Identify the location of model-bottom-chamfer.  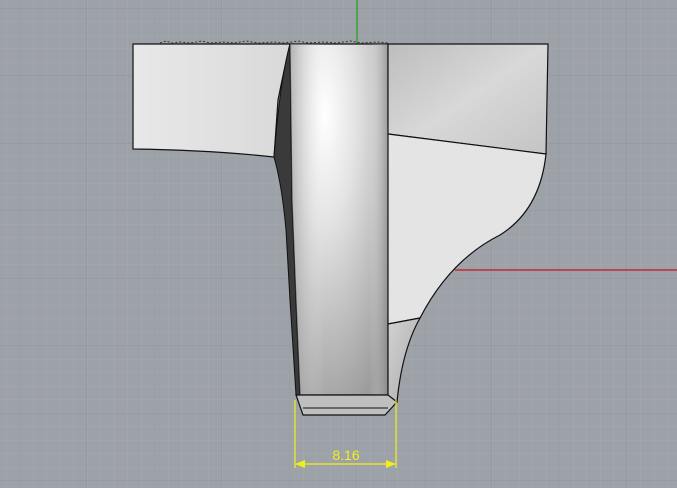
(346, 405).